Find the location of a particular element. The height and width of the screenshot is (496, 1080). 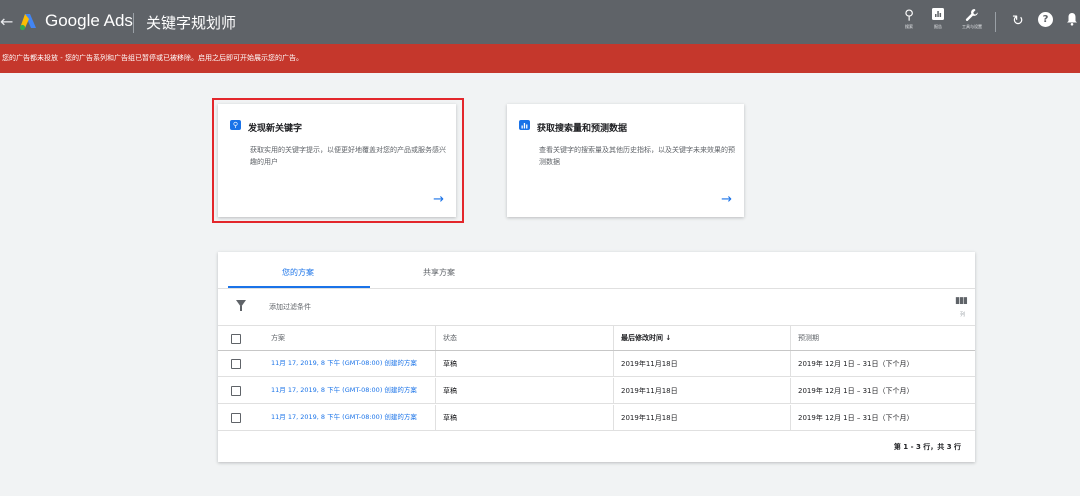

back-arrow-icon: ← is located at coordinates (6, 21).